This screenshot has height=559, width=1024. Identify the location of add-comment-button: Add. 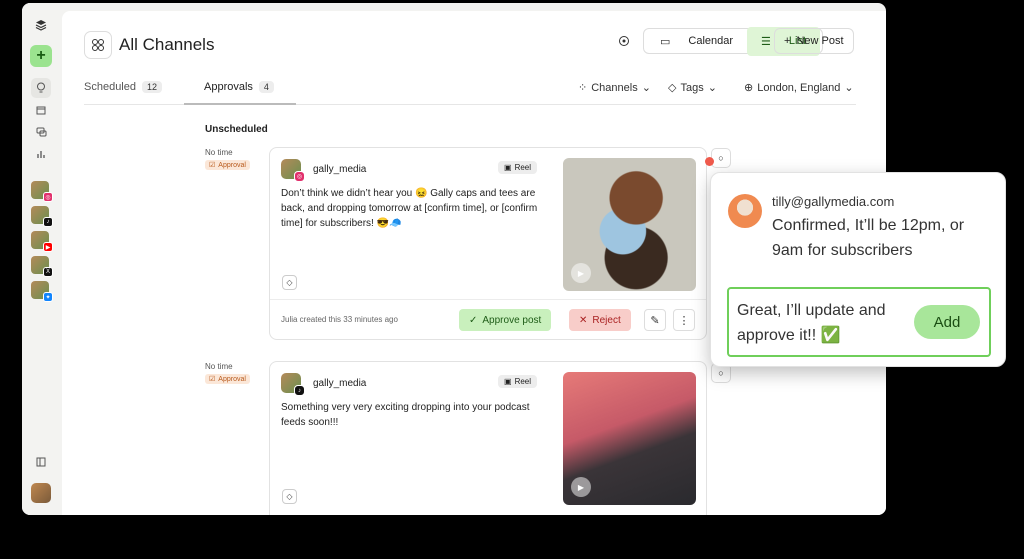
(947, 322).